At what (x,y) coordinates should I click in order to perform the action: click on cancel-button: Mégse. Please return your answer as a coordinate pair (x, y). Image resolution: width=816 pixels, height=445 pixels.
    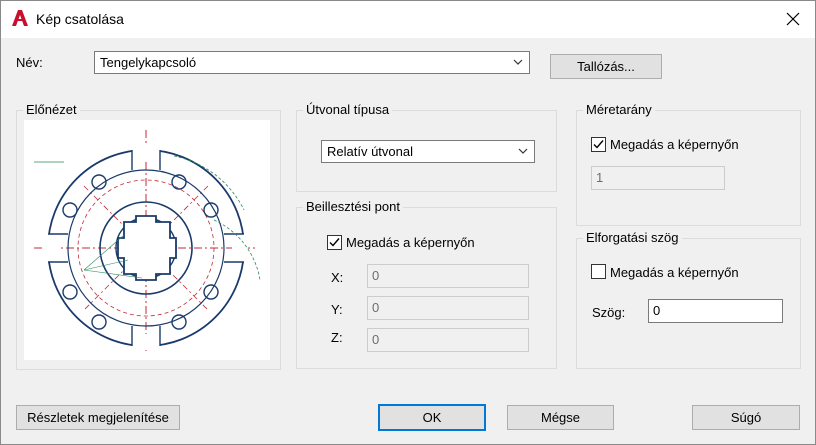
    Looking at the image, I should click on (560, 417).